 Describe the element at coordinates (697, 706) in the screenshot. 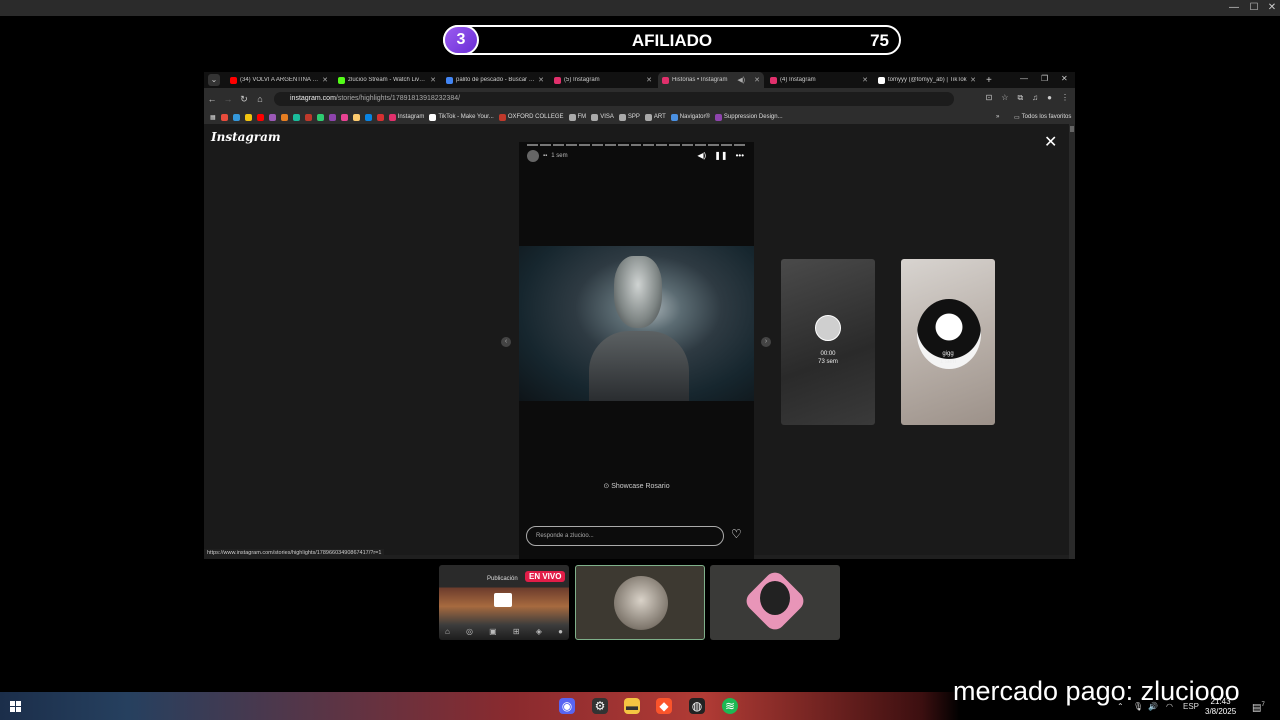

I see `obs-icon: ◍` at that location.